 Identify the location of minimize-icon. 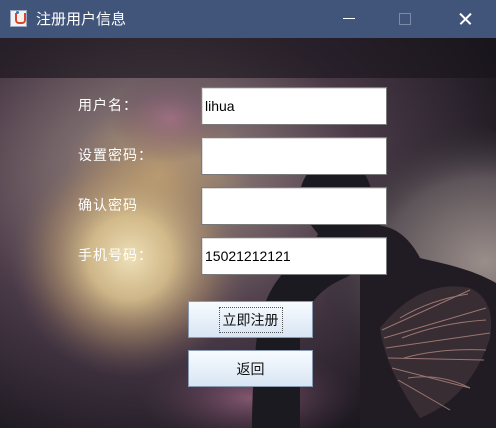
(349, 18).